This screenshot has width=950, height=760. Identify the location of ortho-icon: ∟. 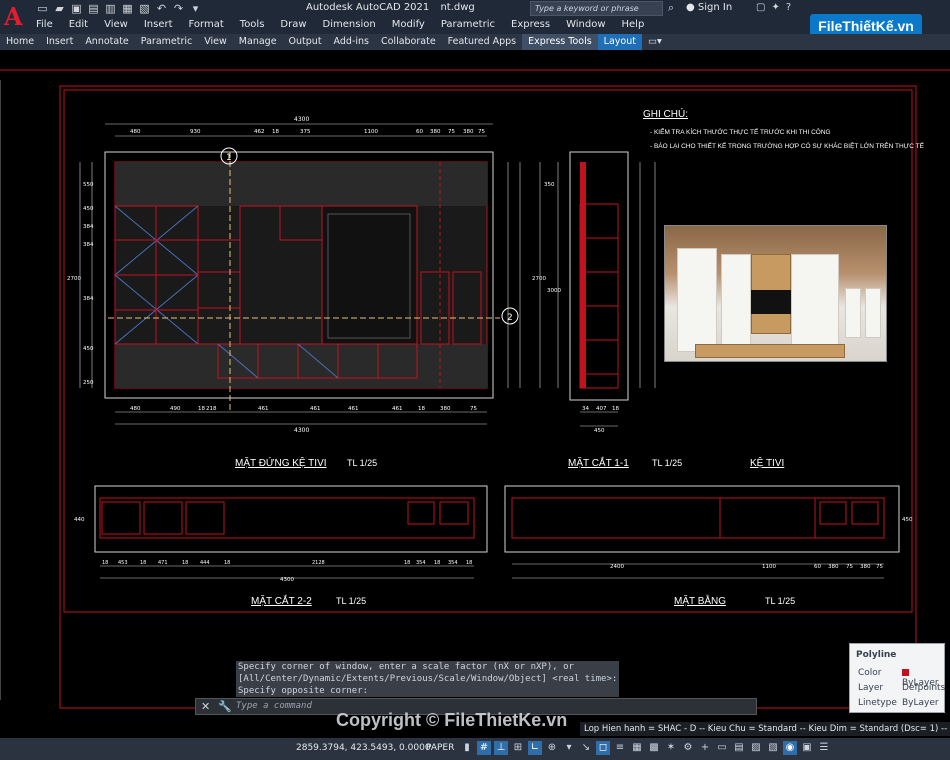
(535, 748).